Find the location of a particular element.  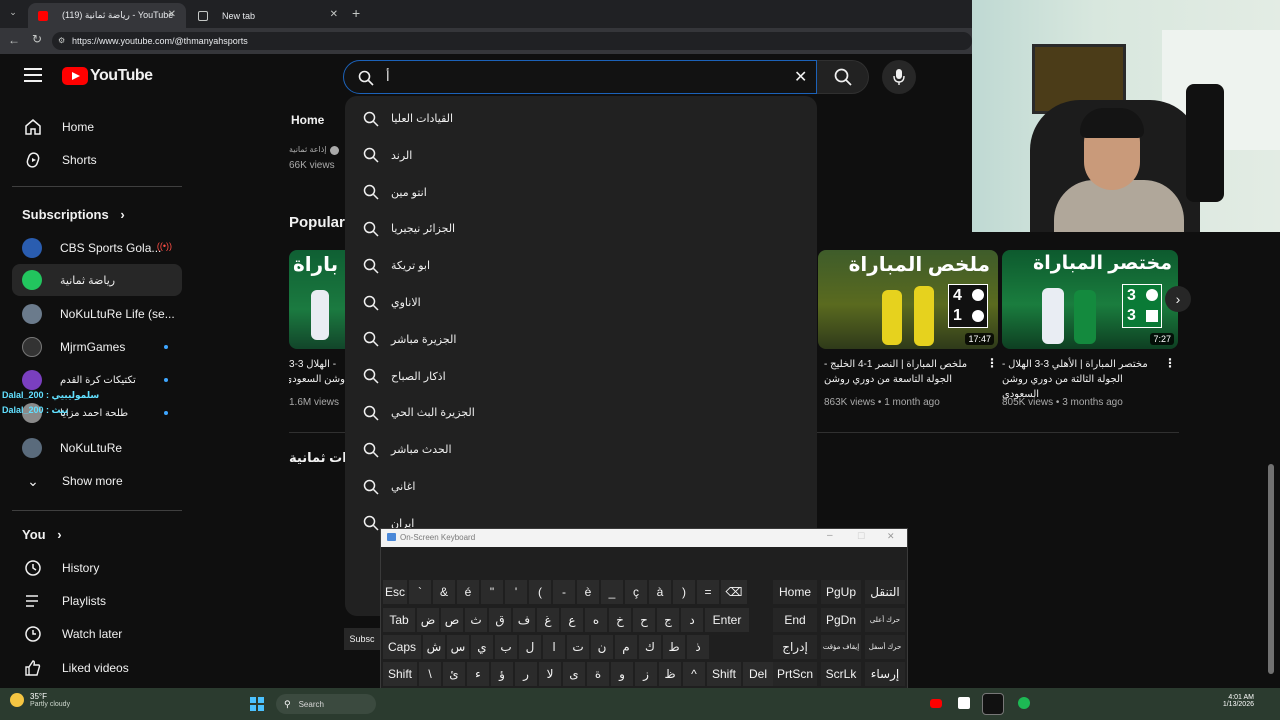

clear-search-icon: ✕ is located at coordinates (800, 77).